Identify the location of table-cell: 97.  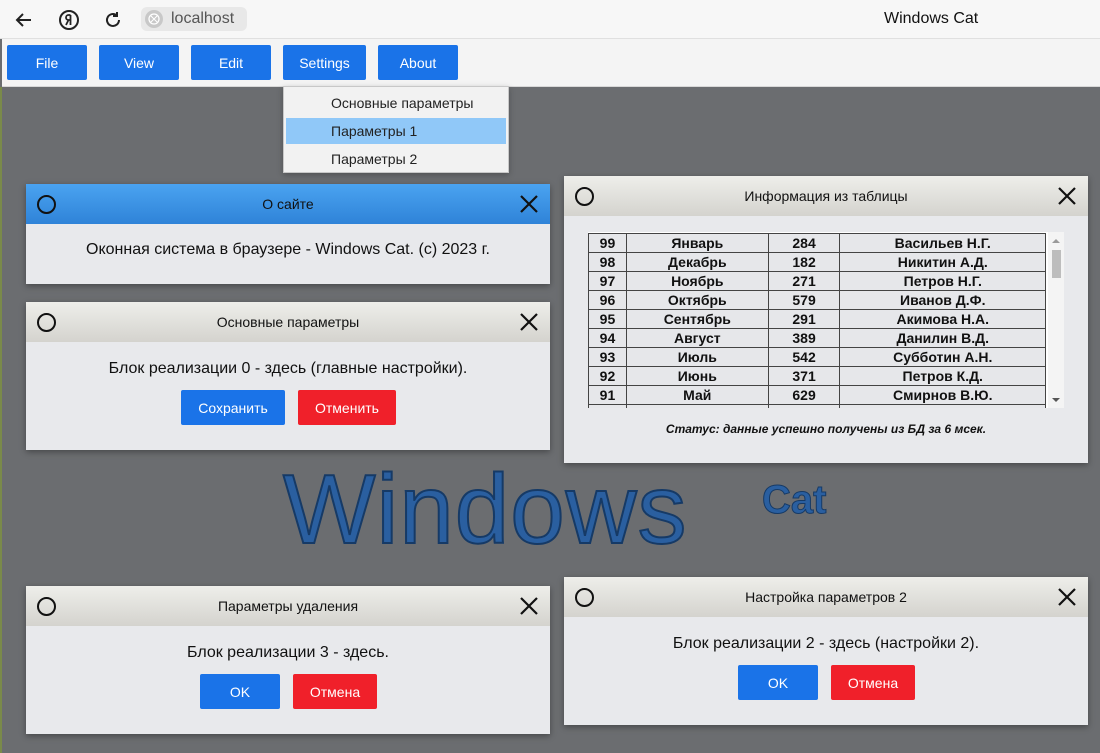
(607, 281).